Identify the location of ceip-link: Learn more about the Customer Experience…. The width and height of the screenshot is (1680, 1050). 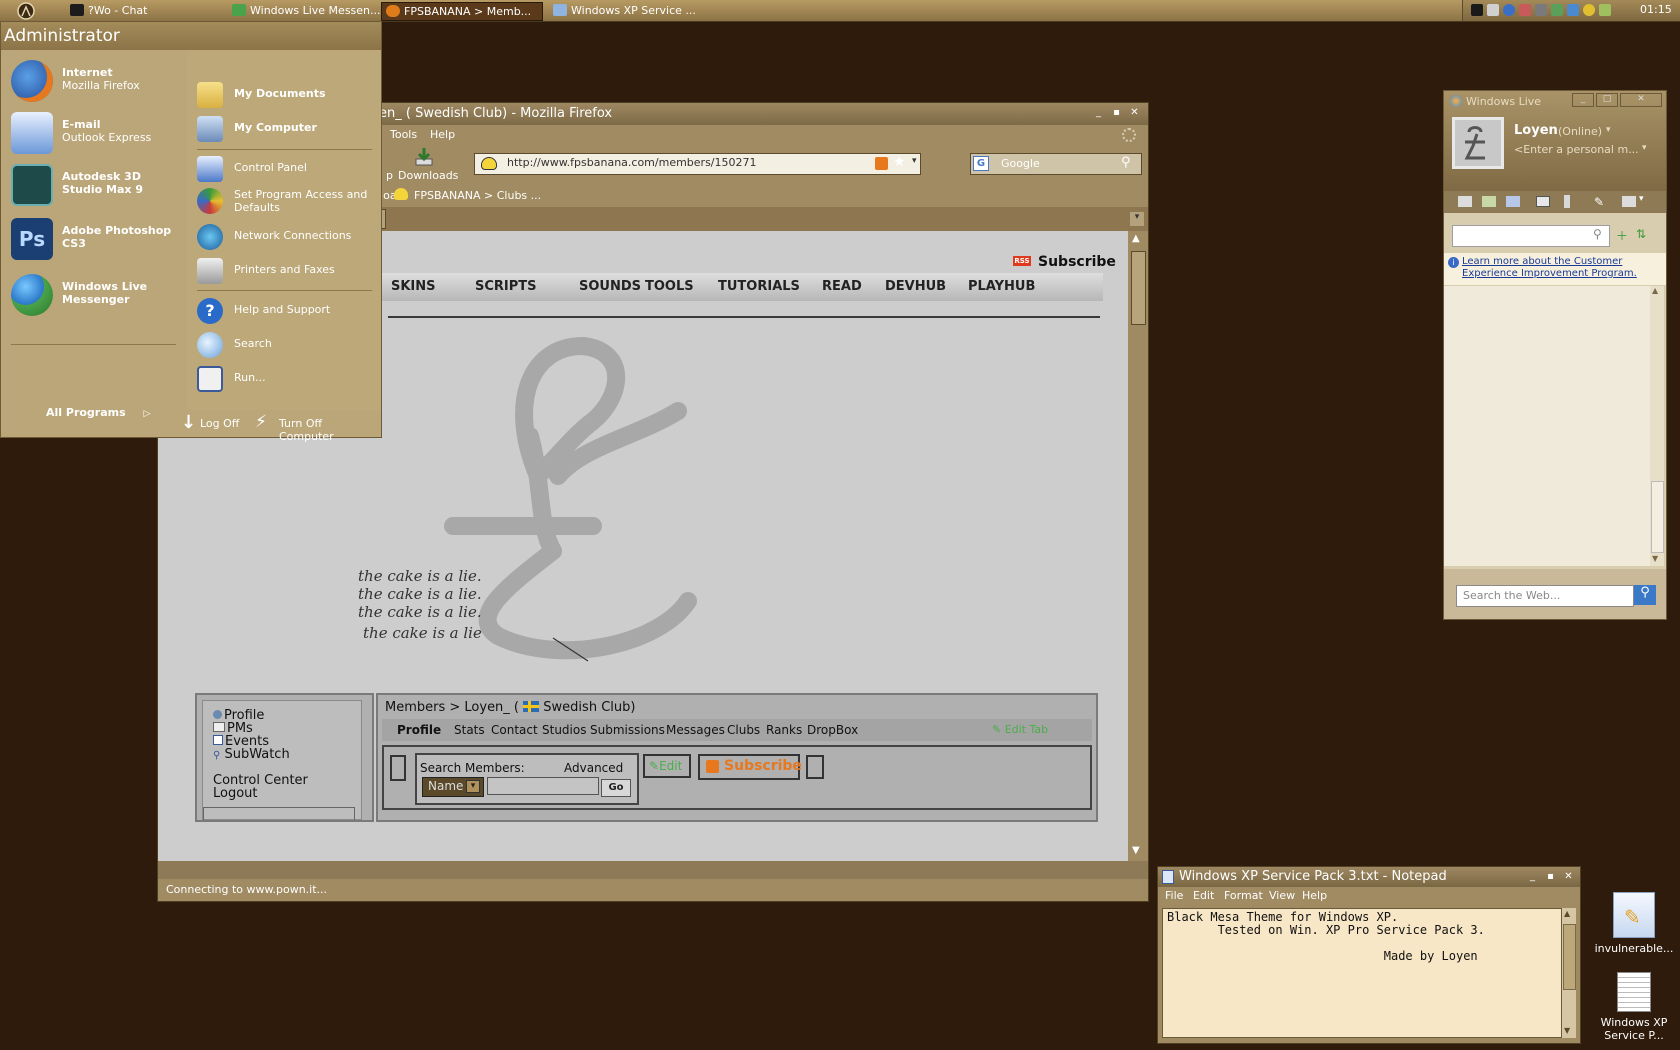
(1557, 268).